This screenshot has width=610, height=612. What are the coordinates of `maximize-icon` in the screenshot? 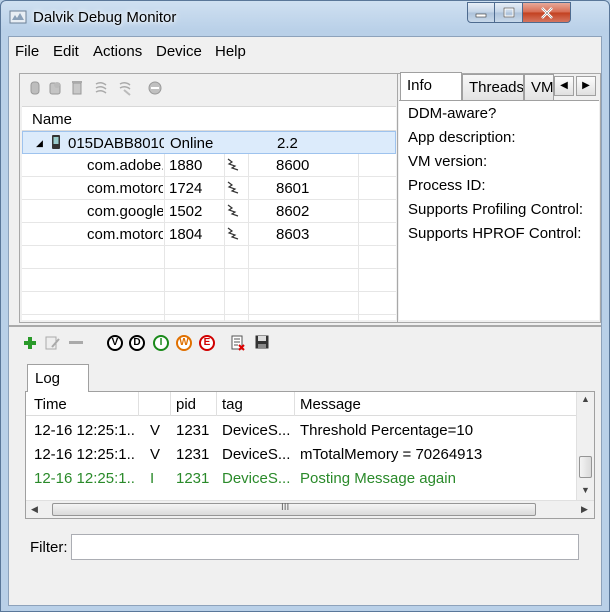 It's located at (508, 12).